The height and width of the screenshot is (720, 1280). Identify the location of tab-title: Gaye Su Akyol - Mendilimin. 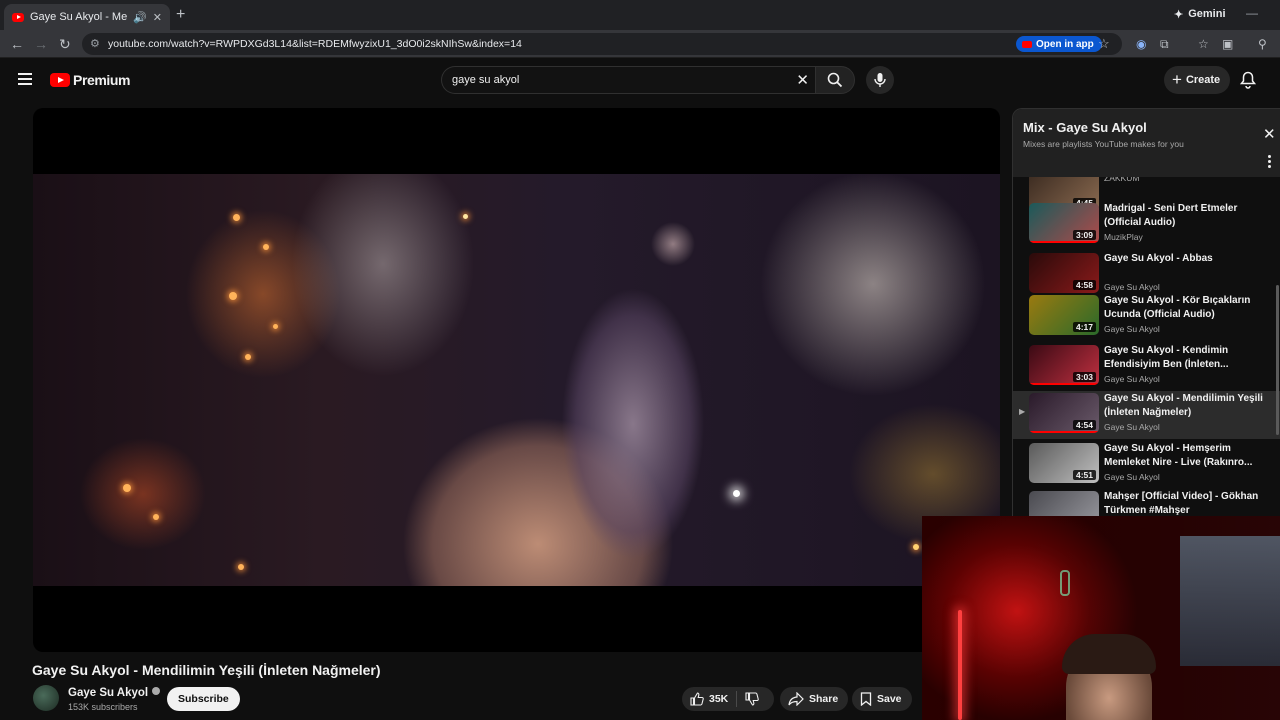
(79, 17).